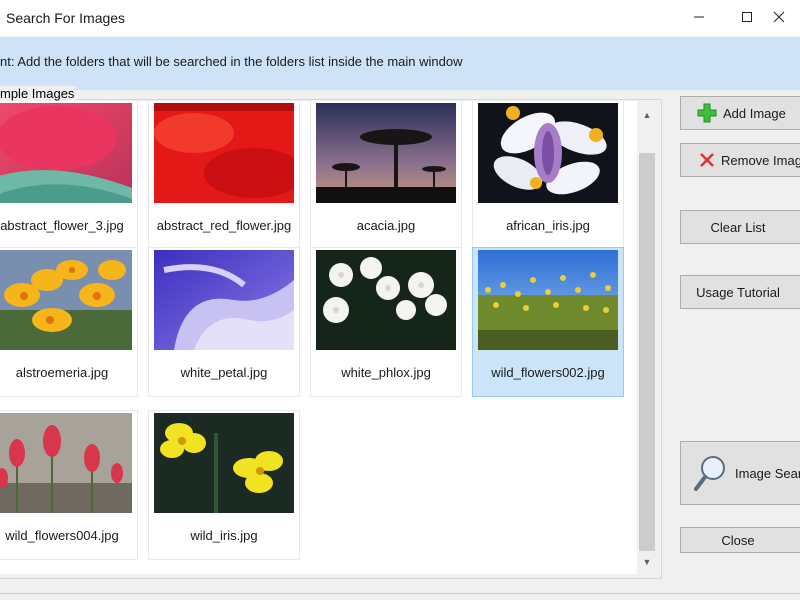 The image size is (800, 600). Describe the element at coordinates (767, 473) in the screenshot. I see `image-search-label: Image Search` at that location.